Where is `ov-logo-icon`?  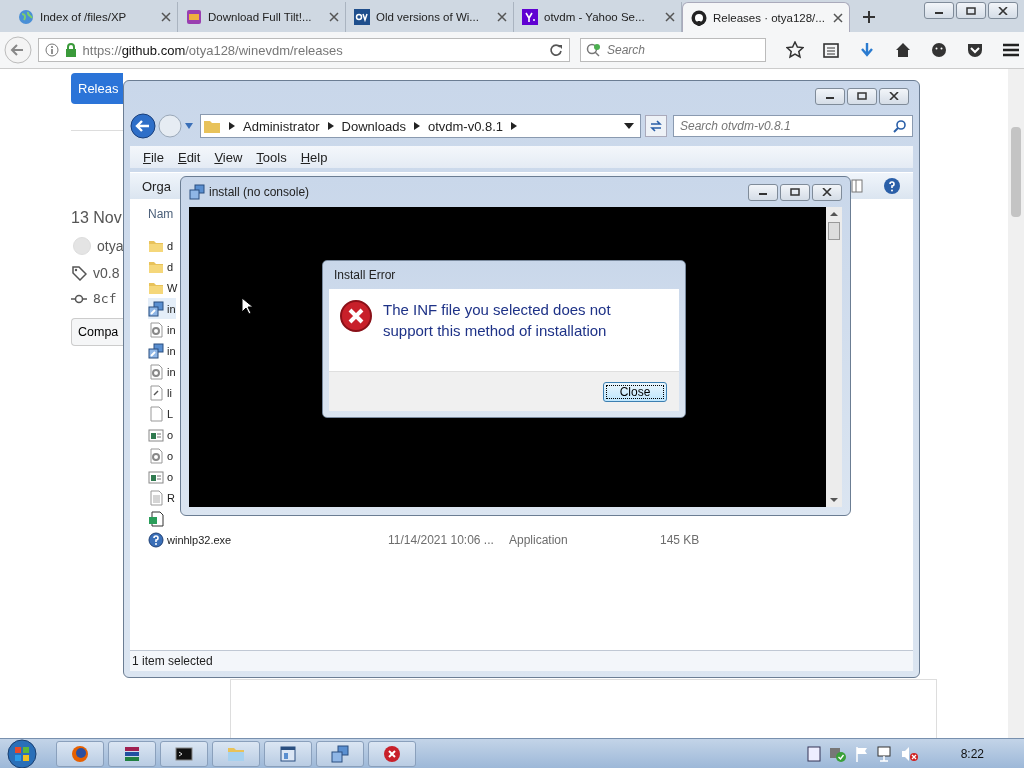
ov-logo-icon is located at coordinates (362, 17).